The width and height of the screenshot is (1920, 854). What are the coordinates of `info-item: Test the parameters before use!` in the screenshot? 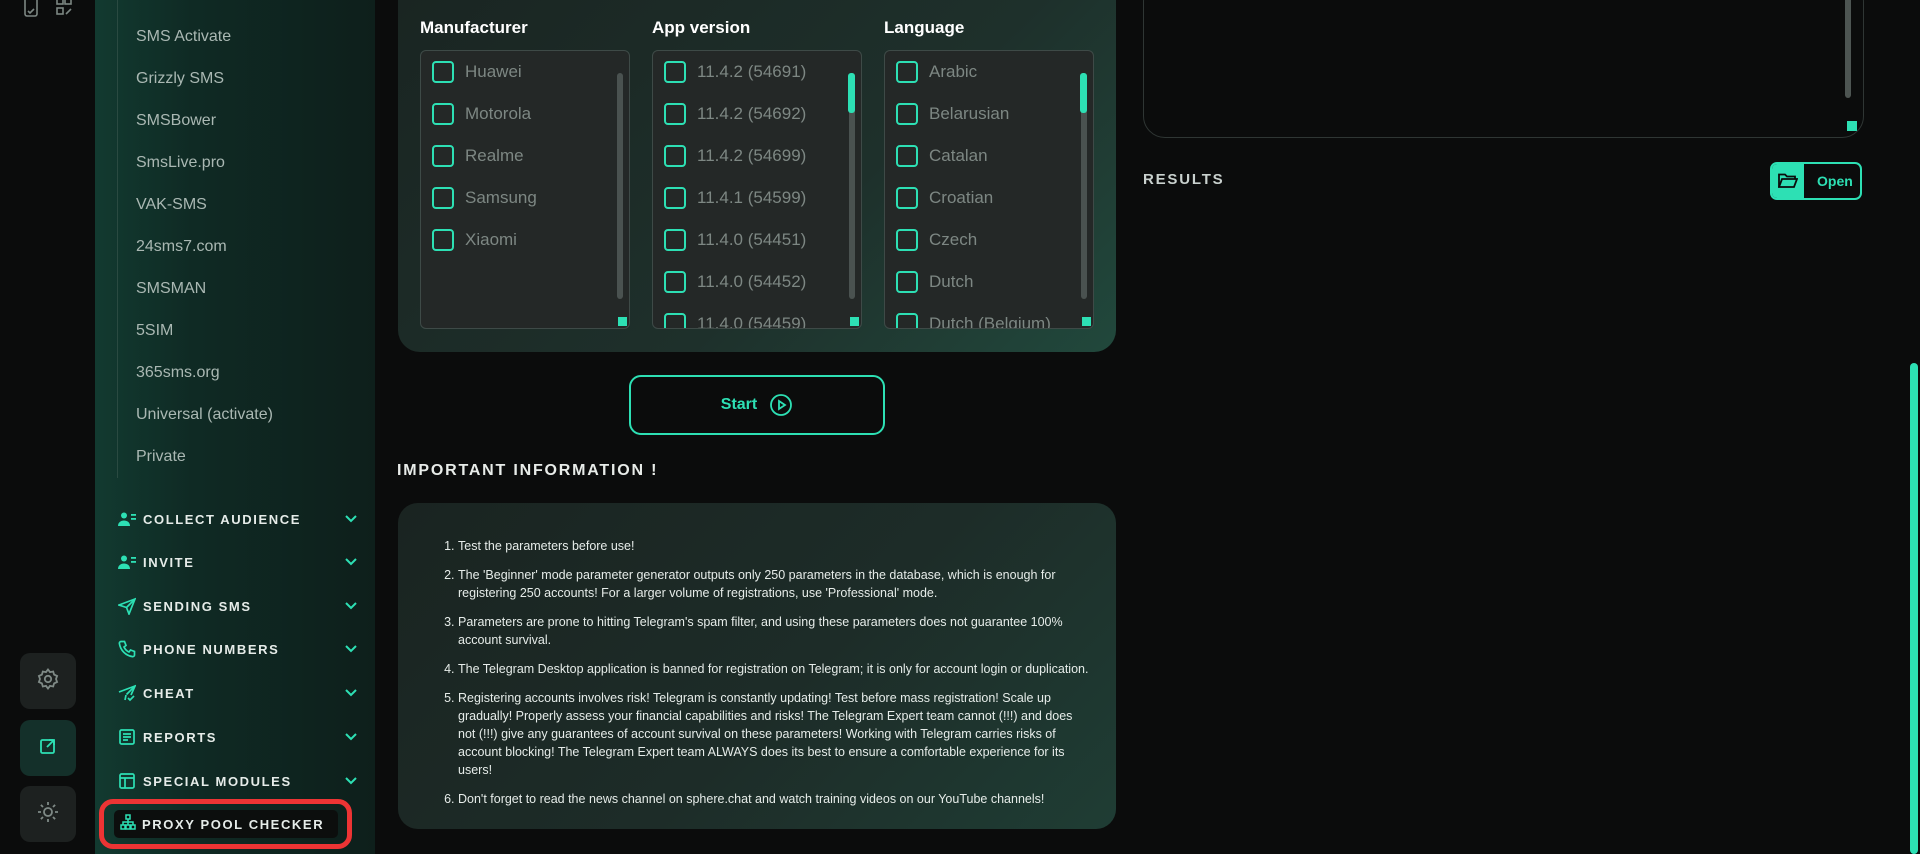 It's located at (774, 546).